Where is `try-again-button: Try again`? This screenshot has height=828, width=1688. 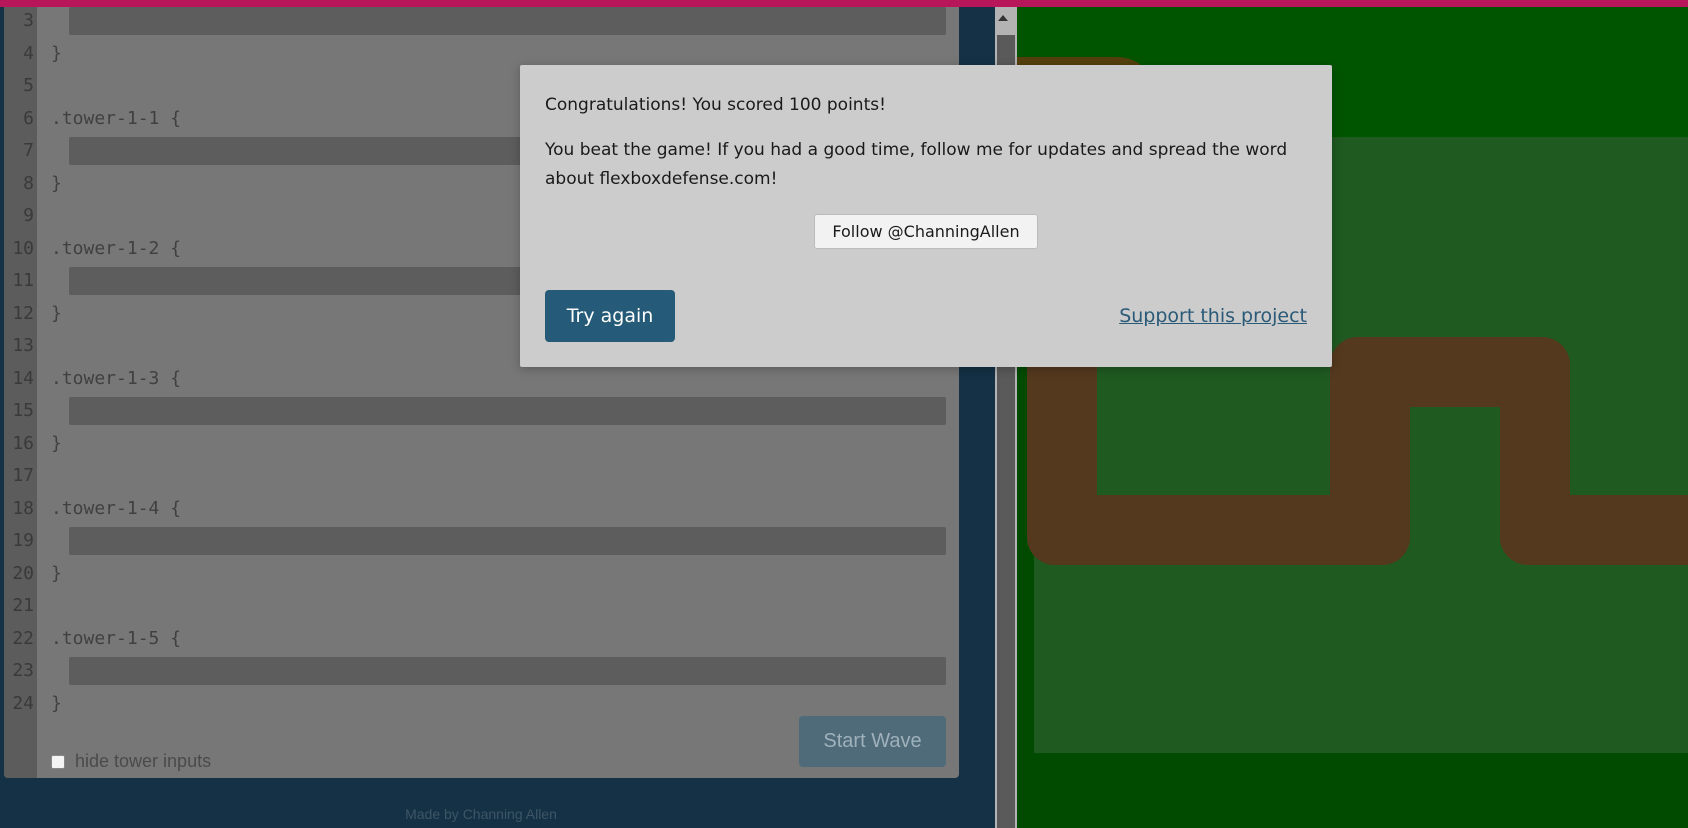
try-again-button: Try again is located at coordinates (610, 316).